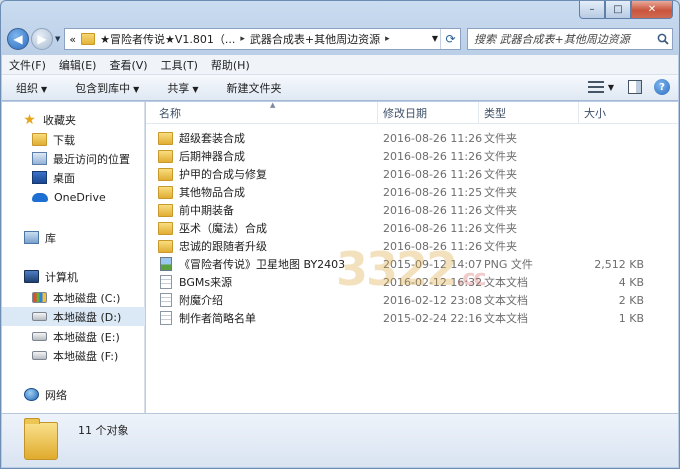 The image size is (680, 469). I want to click on organize-button: 组织 ▼, so click(31, 88).